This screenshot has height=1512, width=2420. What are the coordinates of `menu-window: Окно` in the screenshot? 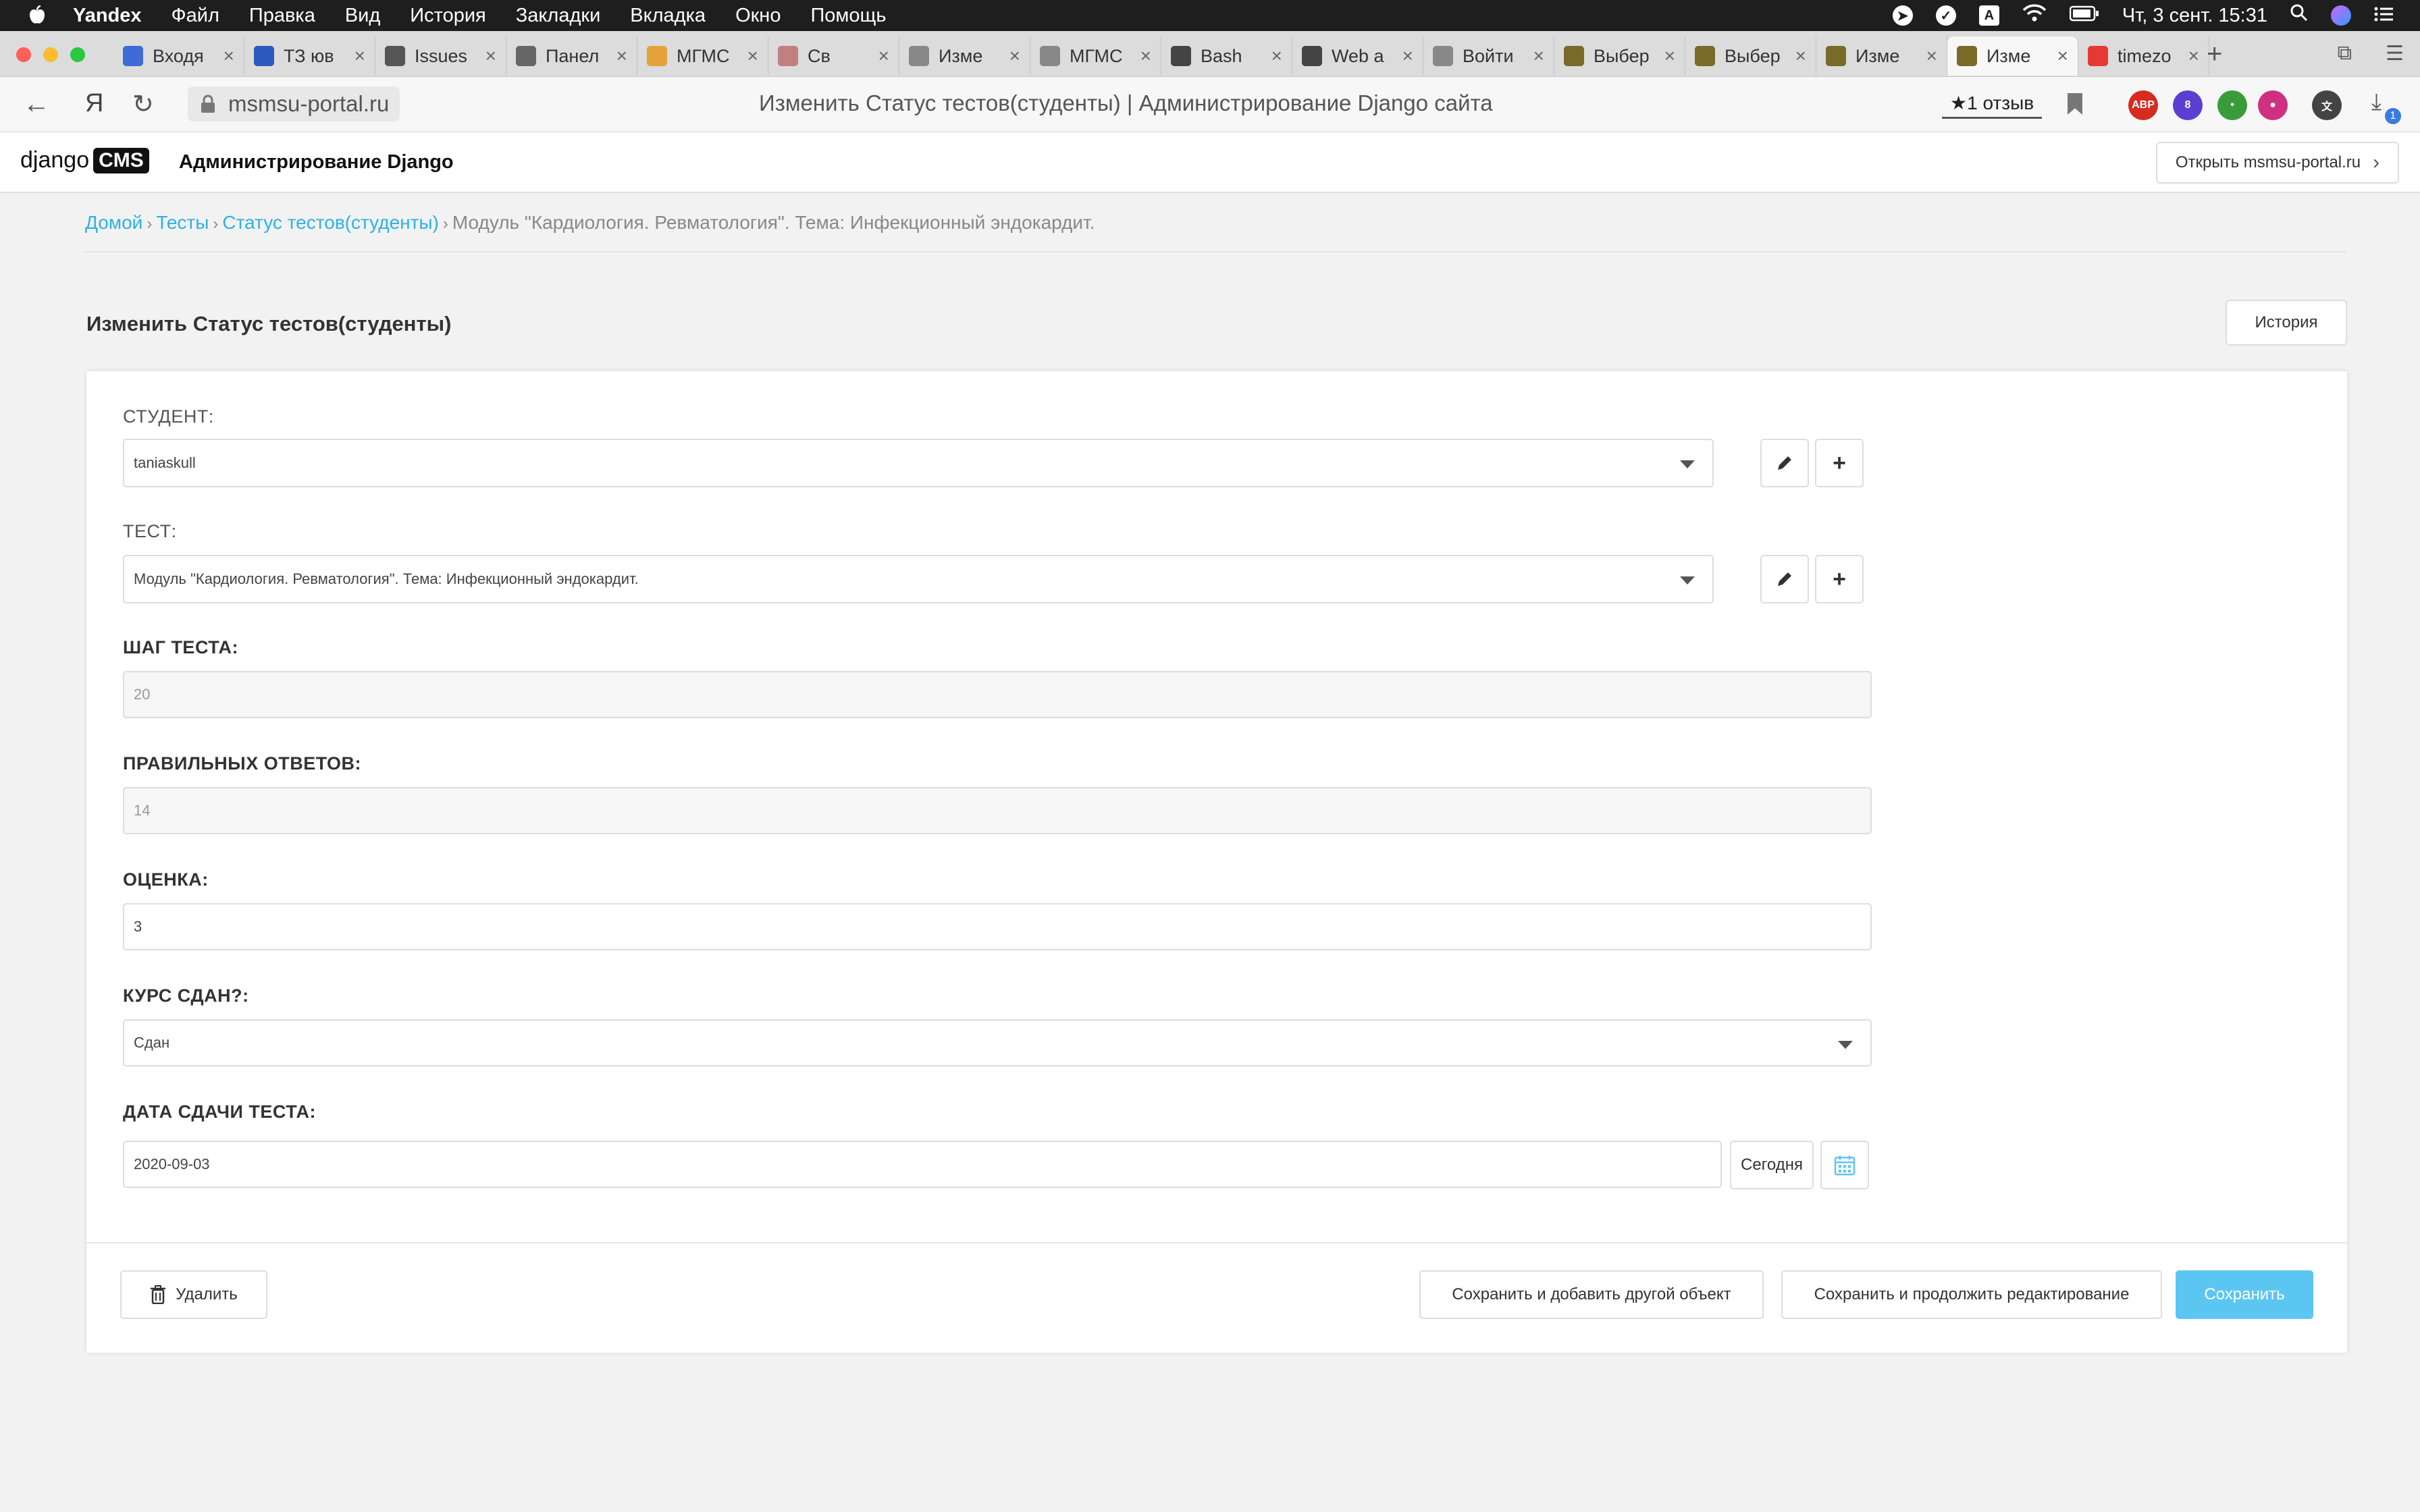 It's located at (758, 16).